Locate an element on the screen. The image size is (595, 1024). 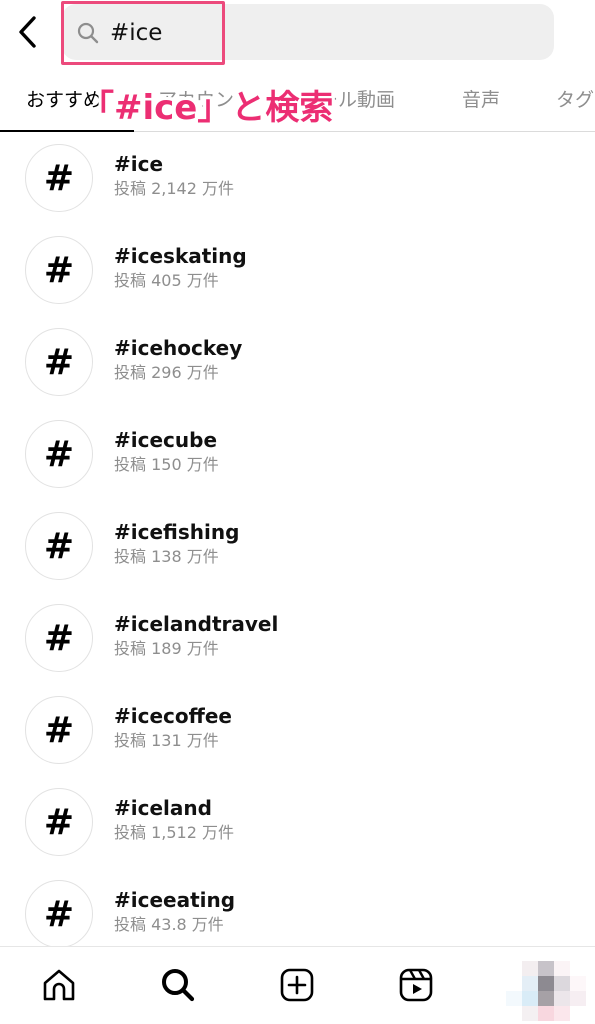
nav-profile-avatar is located at coordinates (546, 991).